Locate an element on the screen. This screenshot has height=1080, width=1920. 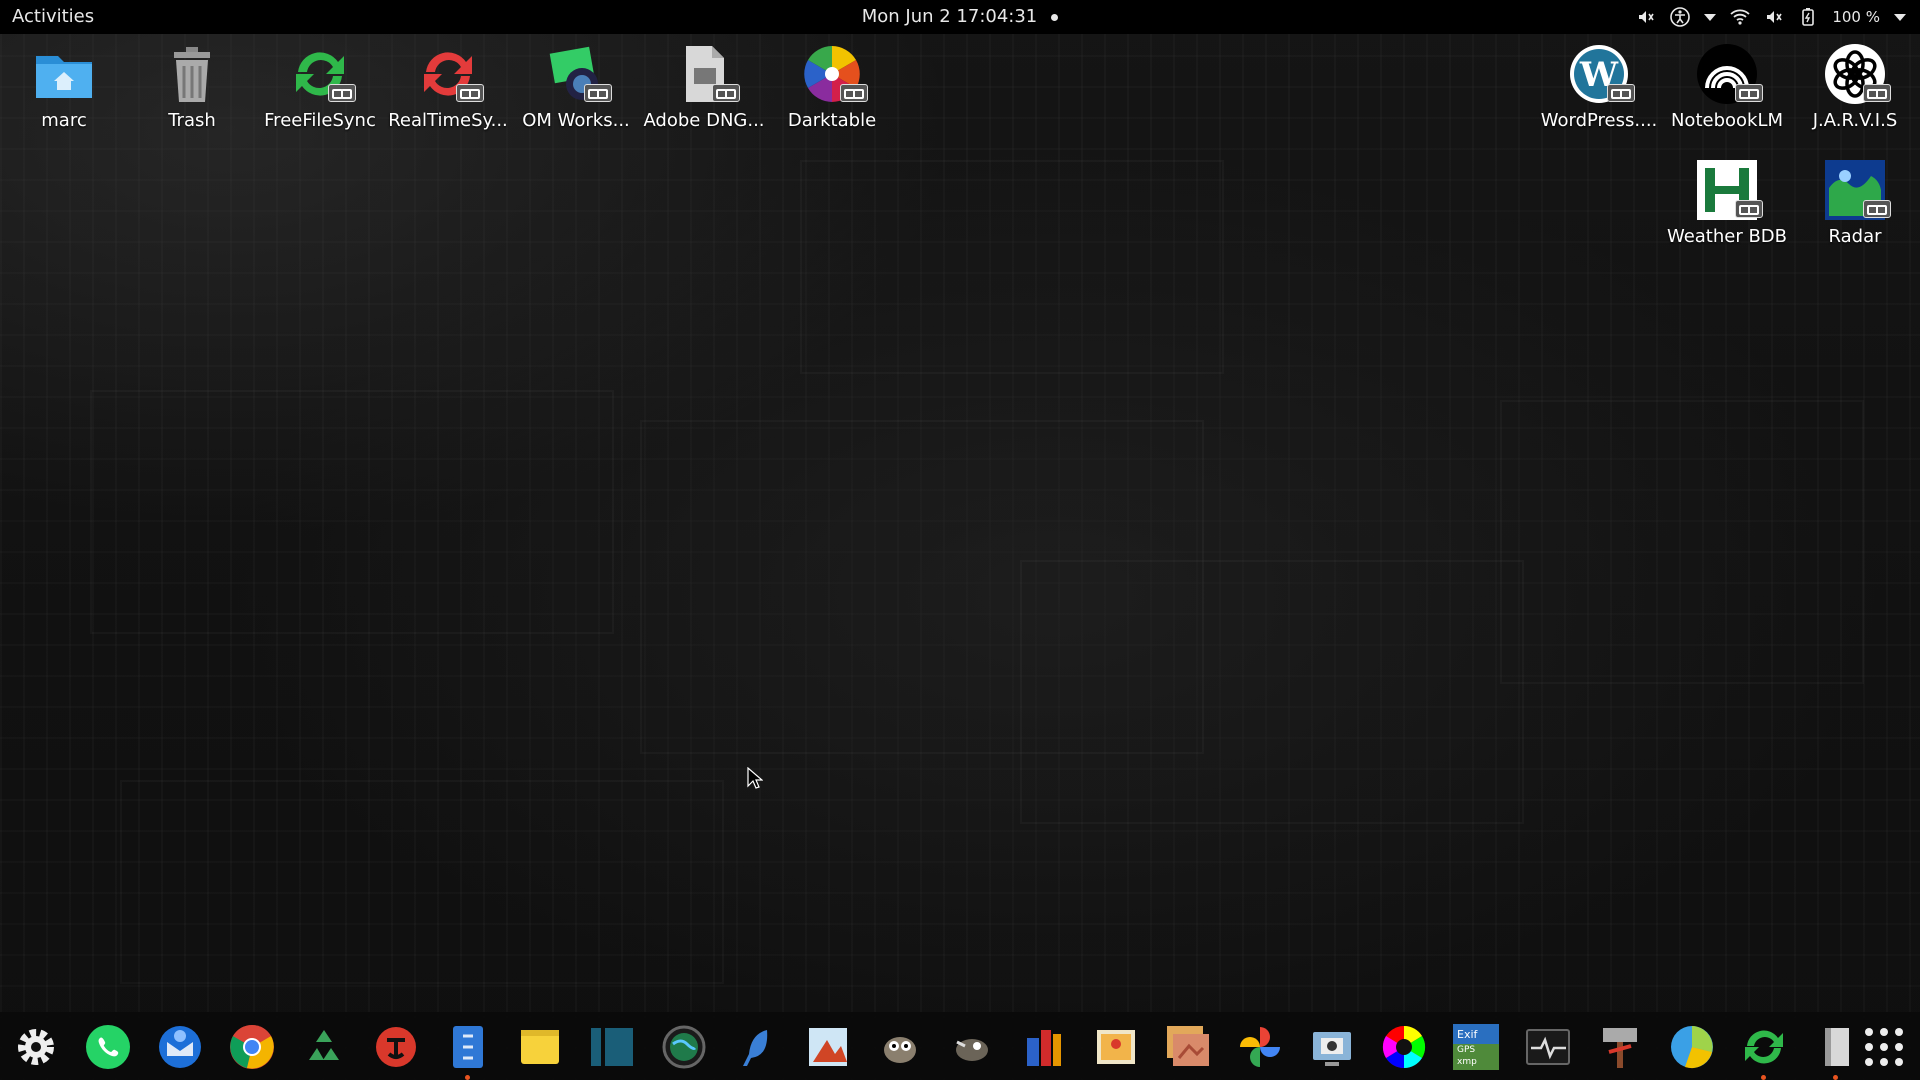
desktop-icon-label: Darktable is located at coordinates (832, 120).